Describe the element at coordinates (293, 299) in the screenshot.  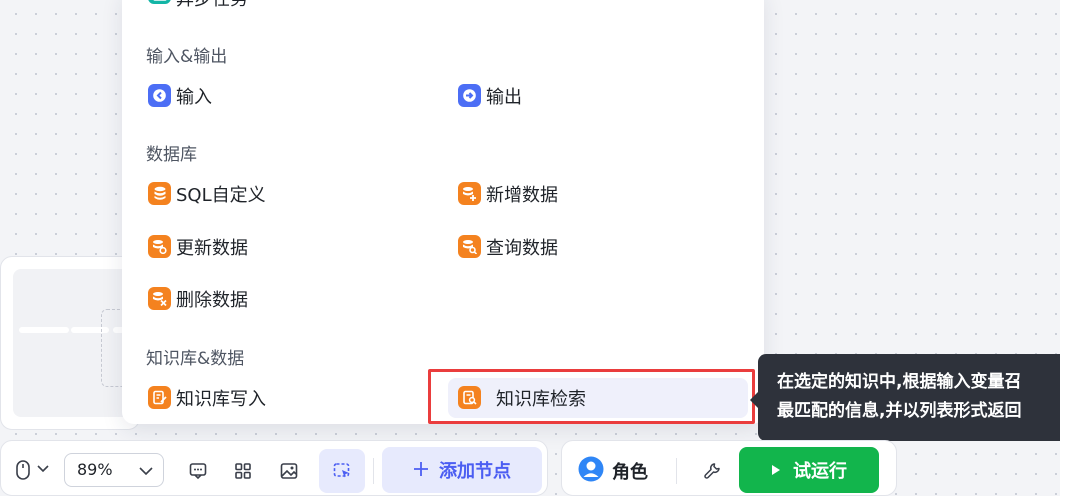
I see `menu-item-delete-data: 删除数据` at that location.